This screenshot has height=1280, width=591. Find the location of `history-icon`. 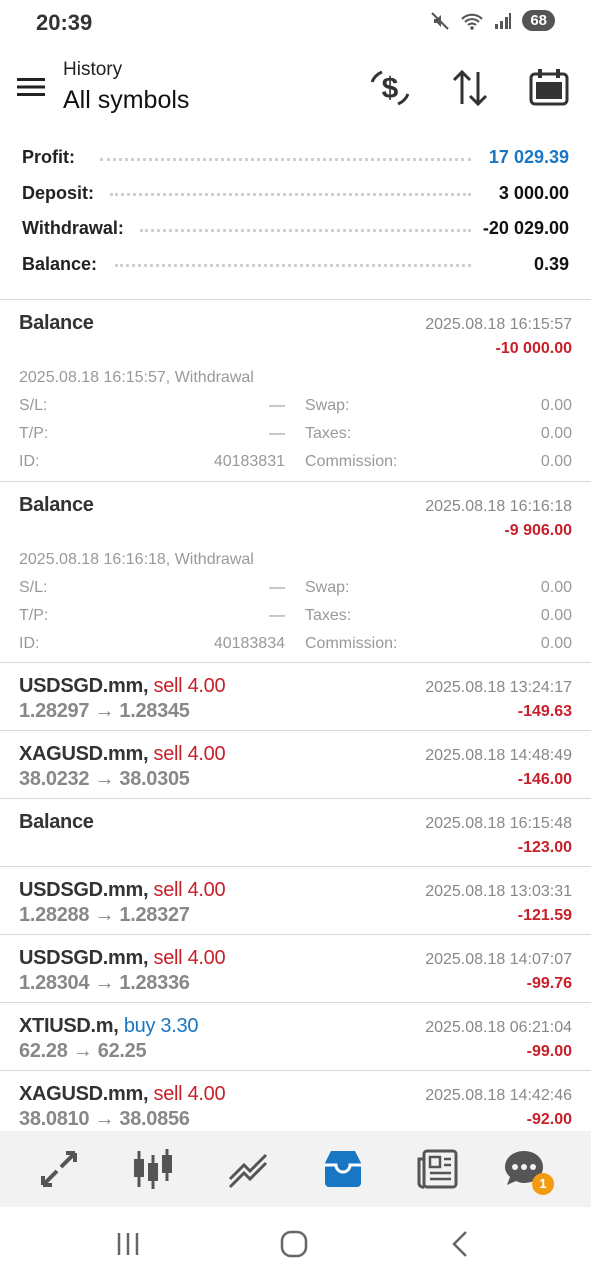

history-icon is located at coordinates (343, 1169).